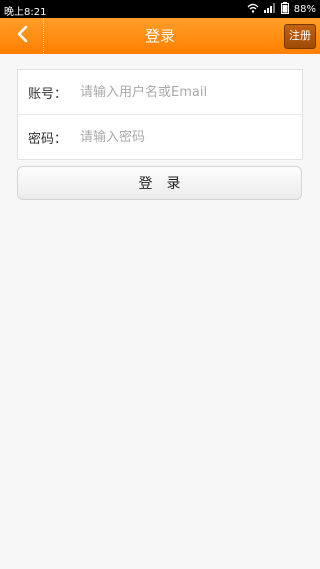  I want to click on login-form: 账号： 密码：, so click(160, 114).